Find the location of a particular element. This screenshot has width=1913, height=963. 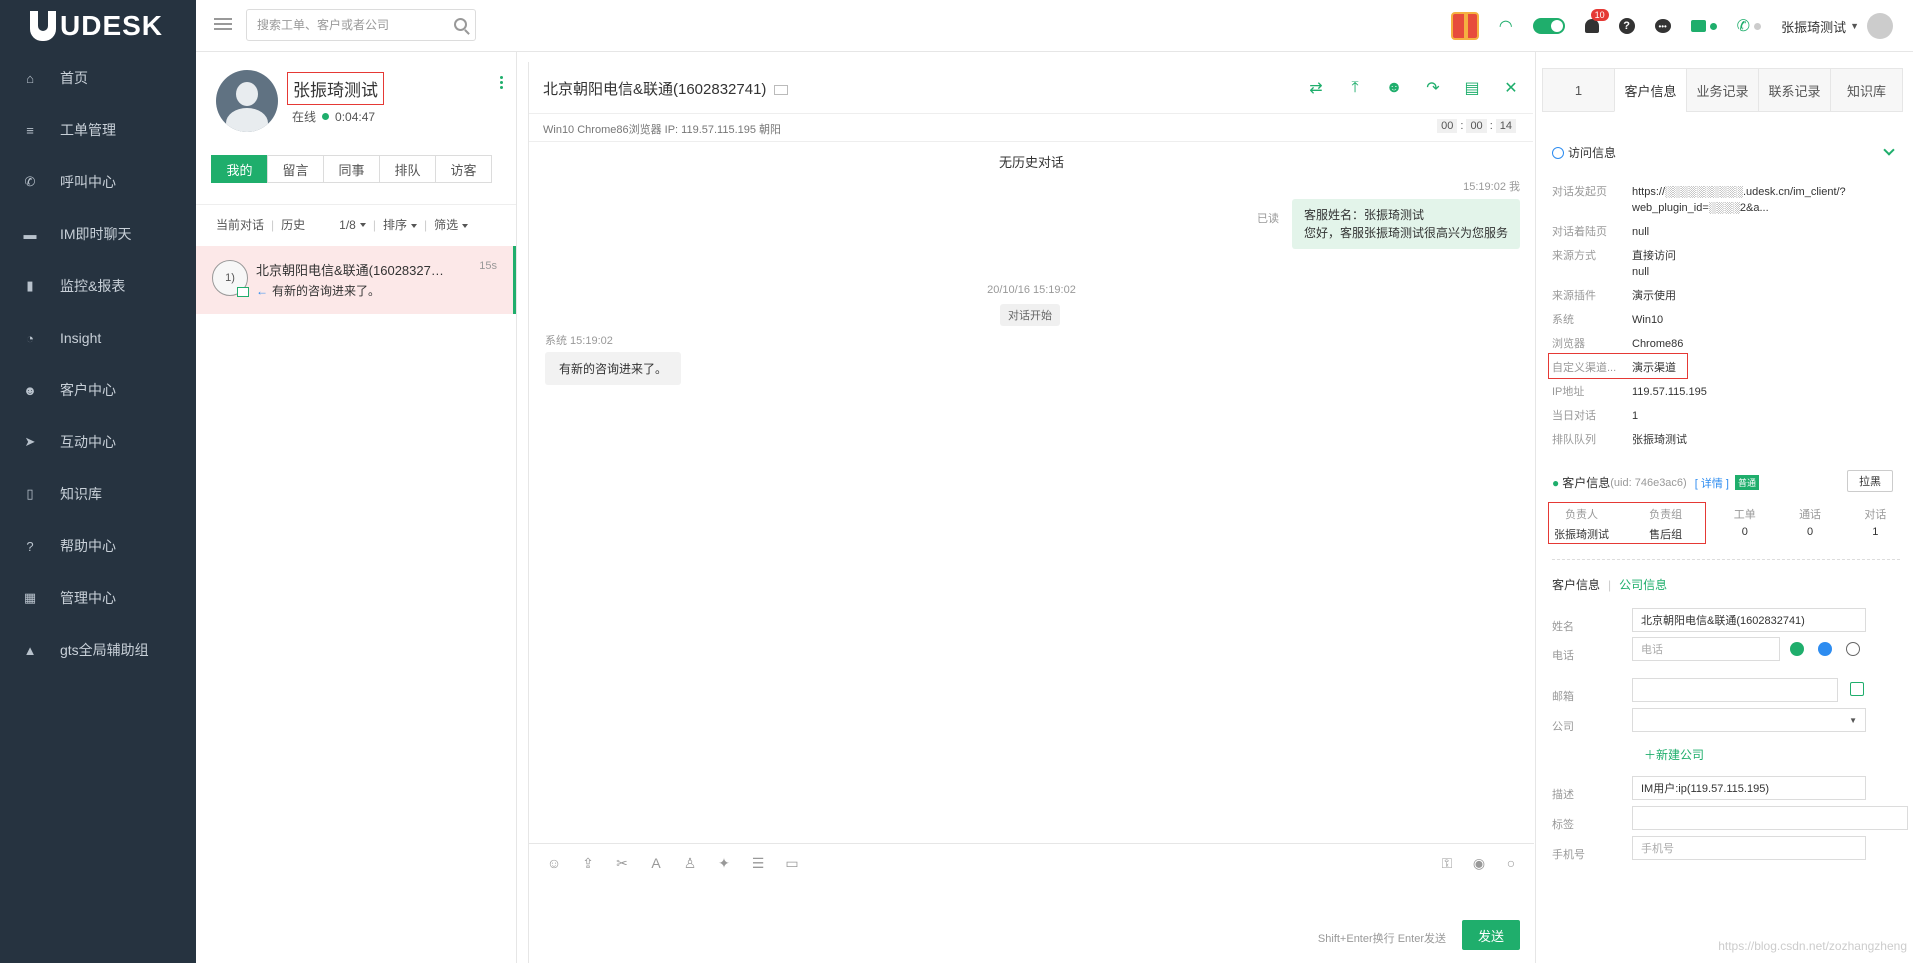

agent-name: 张振琦测试 is located at coordinates (335, 88).